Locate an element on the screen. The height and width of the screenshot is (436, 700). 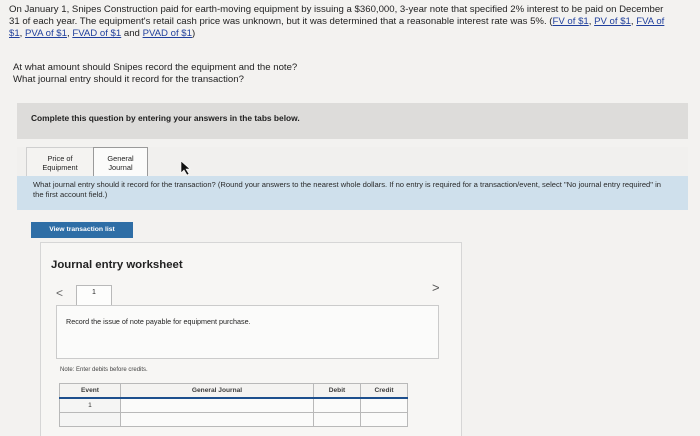
table-row: 1 is located at coordinates (233, 405).